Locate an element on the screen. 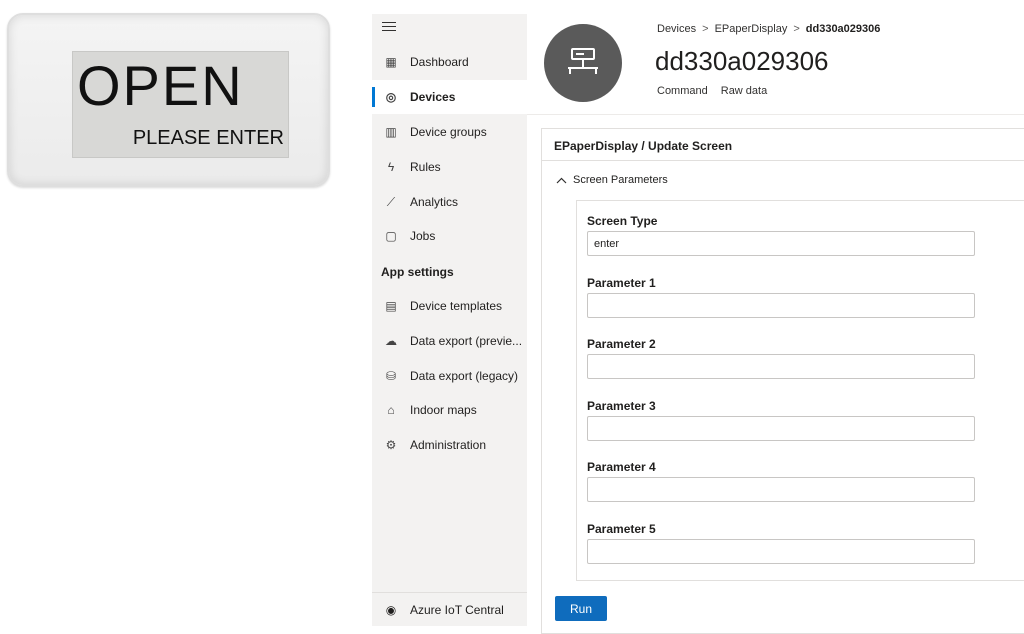  run-button: Run is located at coordinates (581, 608).